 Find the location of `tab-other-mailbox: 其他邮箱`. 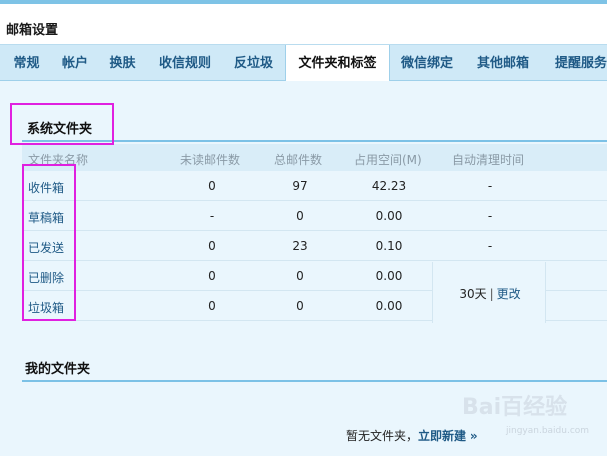

tab-other-mailbox: 其他邮箱 is located at coordinates (503, 63).